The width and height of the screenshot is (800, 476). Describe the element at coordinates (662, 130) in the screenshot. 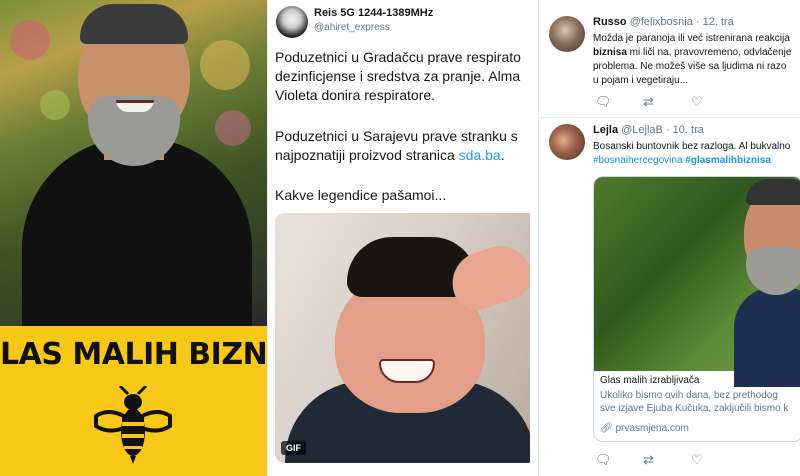

I see `user-handle: @LejlaB · 10. tra` at that location.